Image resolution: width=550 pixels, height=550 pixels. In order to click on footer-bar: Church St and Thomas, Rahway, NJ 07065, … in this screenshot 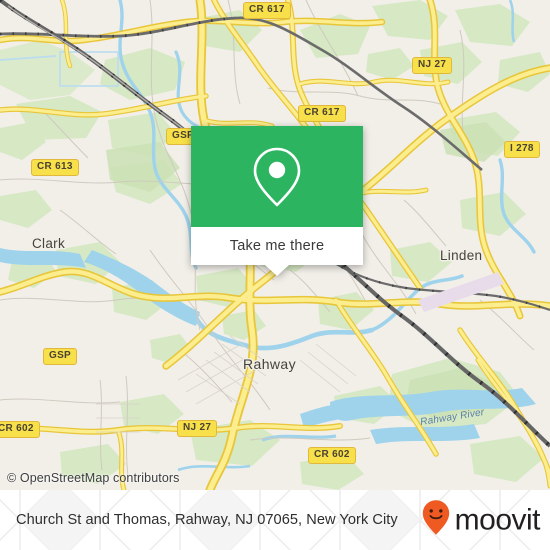, I will do `click(275, 520)`.